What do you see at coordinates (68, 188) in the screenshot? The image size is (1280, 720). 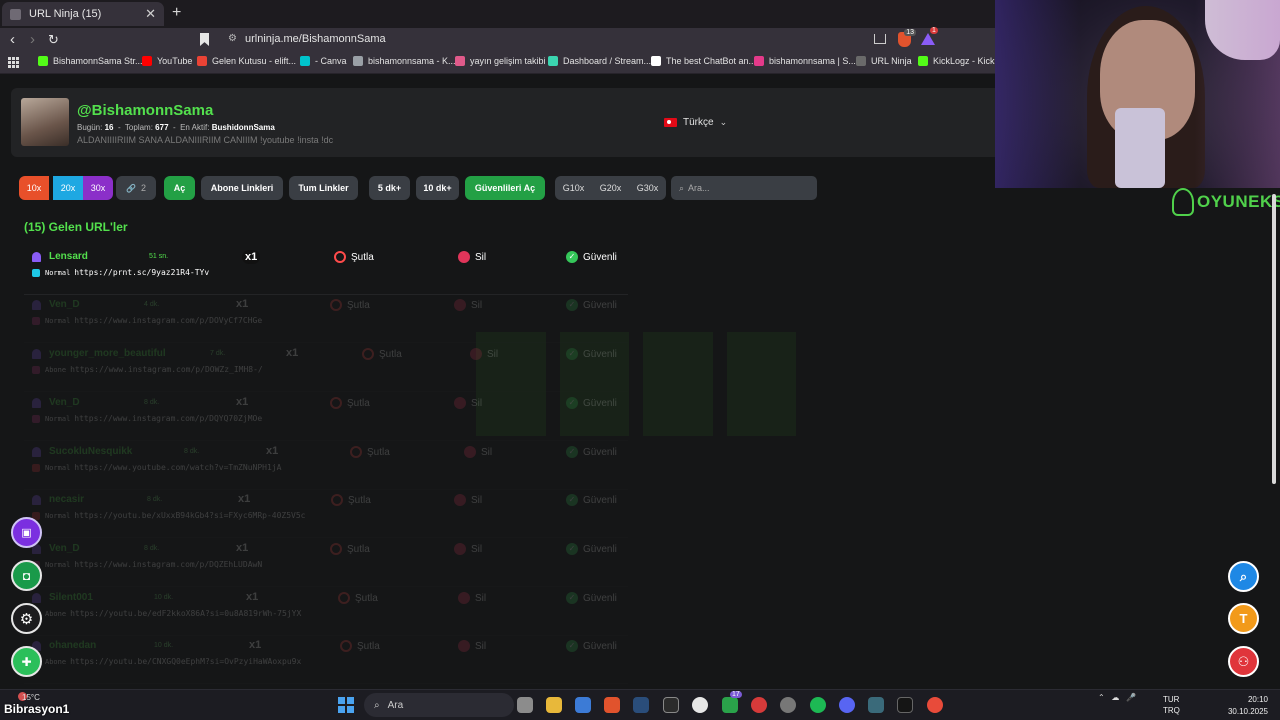 I see `mult-20x-button: 20x` at bounding box center [68, 188].